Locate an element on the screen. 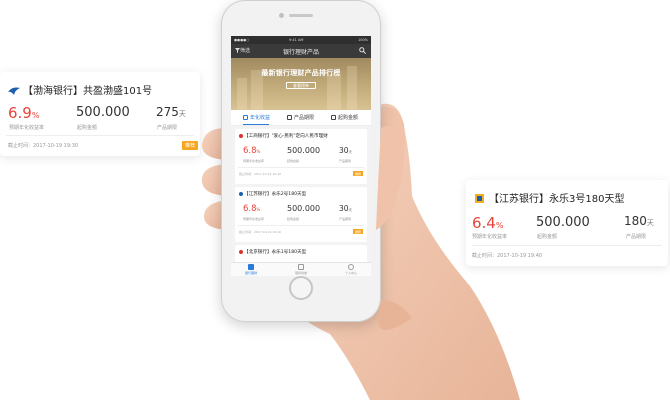 This screenshot has width=670, height=400. app-title: 银行理财产品 is located at coordinates (300, 52).